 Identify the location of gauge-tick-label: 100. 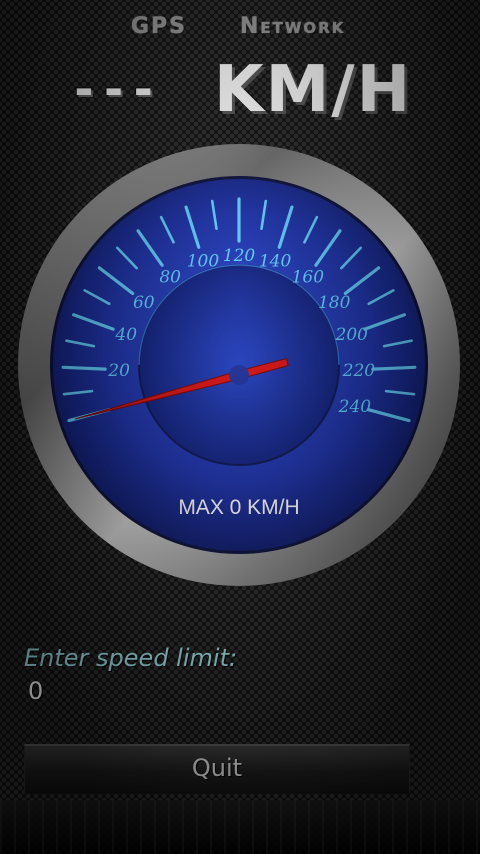
(203, 262).